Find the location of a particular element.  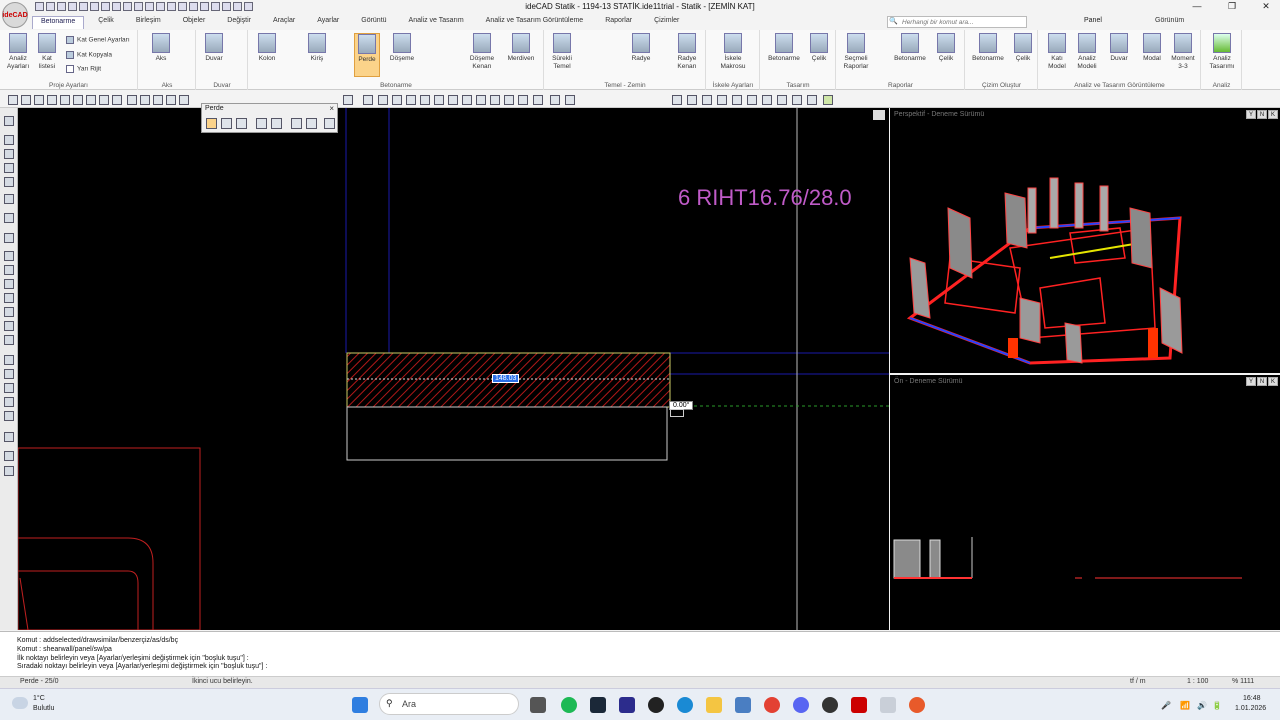

erase-icon is located at coordinates (104, 100).